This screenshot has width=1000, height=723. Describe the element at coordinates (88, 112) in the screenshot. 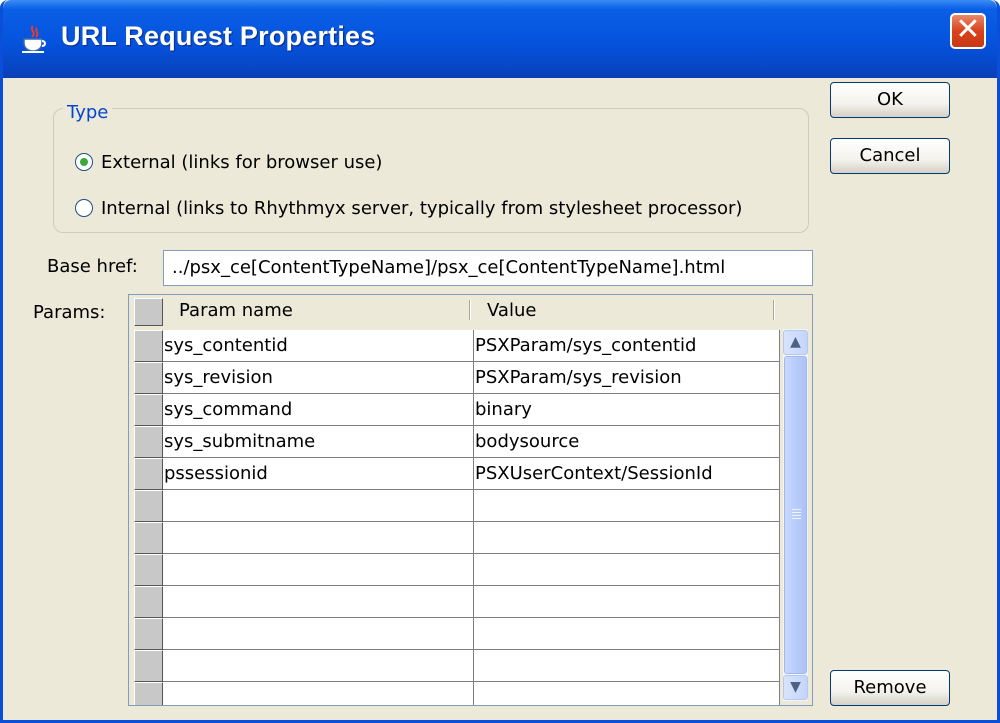

I see `type-group-label: Type` at that location.